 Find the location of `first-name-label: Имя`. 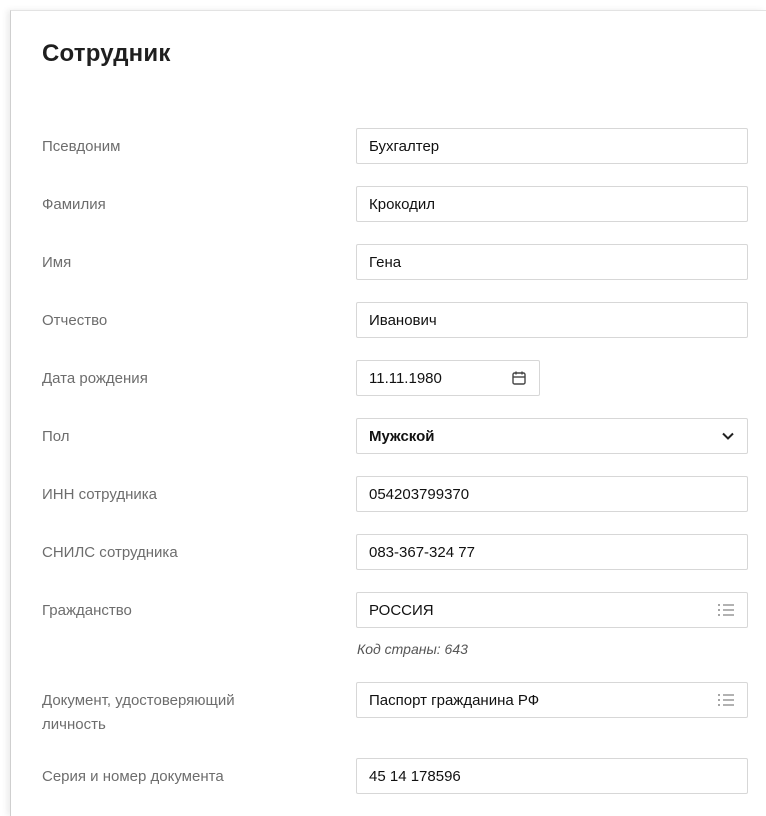

first-name-label: Имя is located at coordinates (57, 262).